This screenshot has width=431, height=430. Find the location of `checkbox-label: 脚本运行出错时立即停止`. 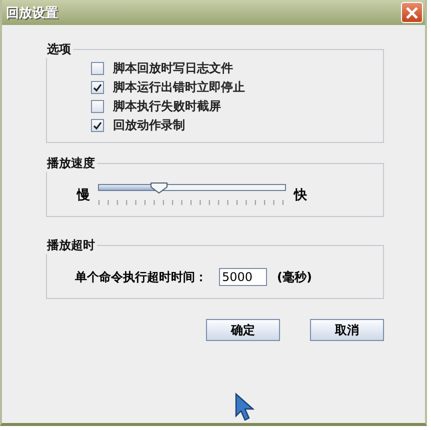

checkbox-label: 脚本运行出错时立即停止 is located at coordinates (179, 87).